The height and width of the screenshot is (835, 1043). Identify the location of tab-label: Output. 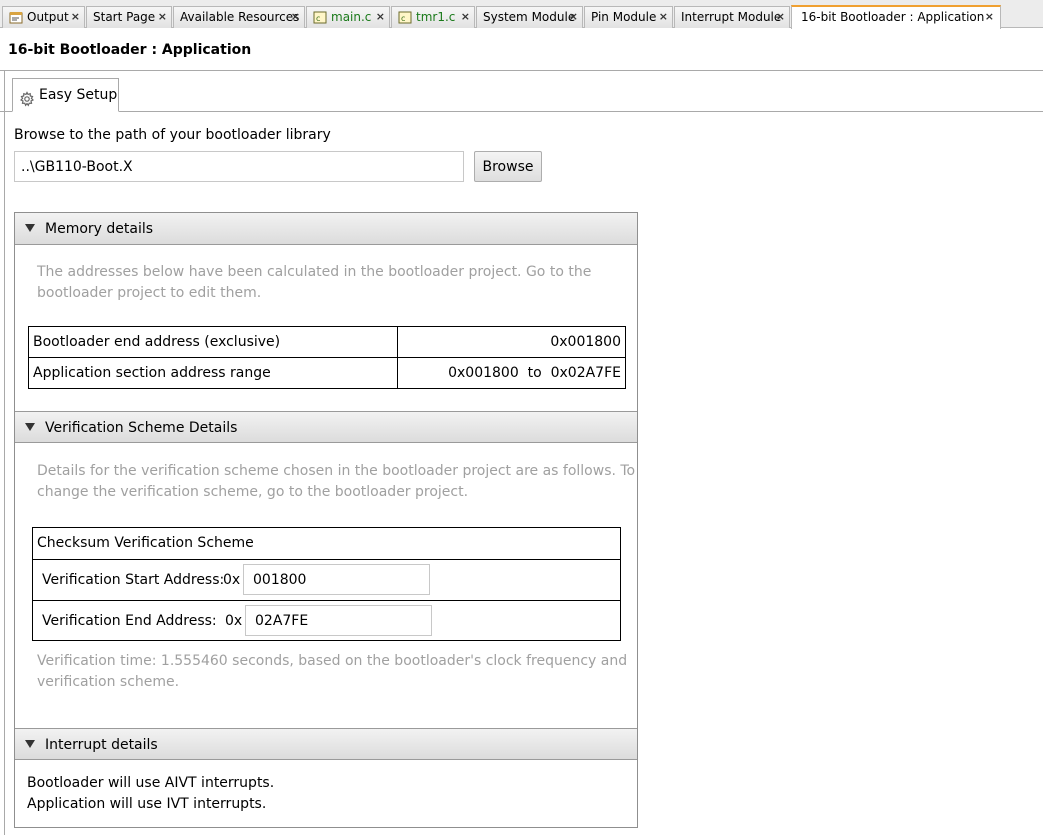
(48, 17).